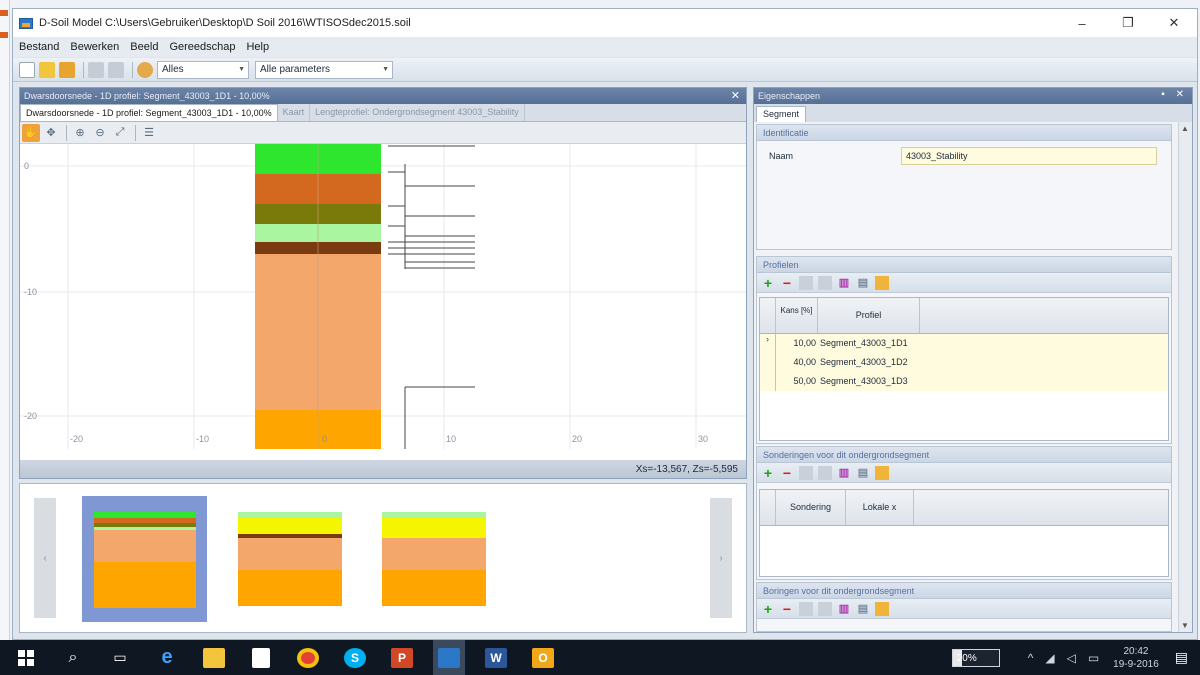 The height and width of the screenshot is (675, 1200). Describe the element at coordinates (45, 558) in the screenshot. I see `thumbnails-prev-button: ‹` at that location.